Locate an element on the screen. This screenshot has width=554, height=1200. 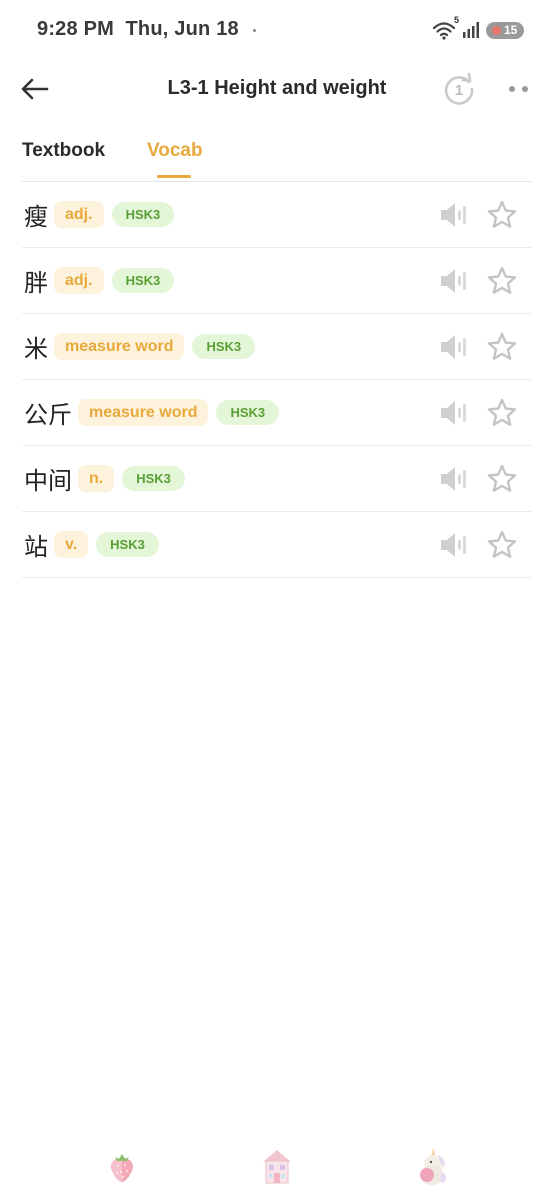
part-of-speech-tag: v. is located at coordinates (71, 544).